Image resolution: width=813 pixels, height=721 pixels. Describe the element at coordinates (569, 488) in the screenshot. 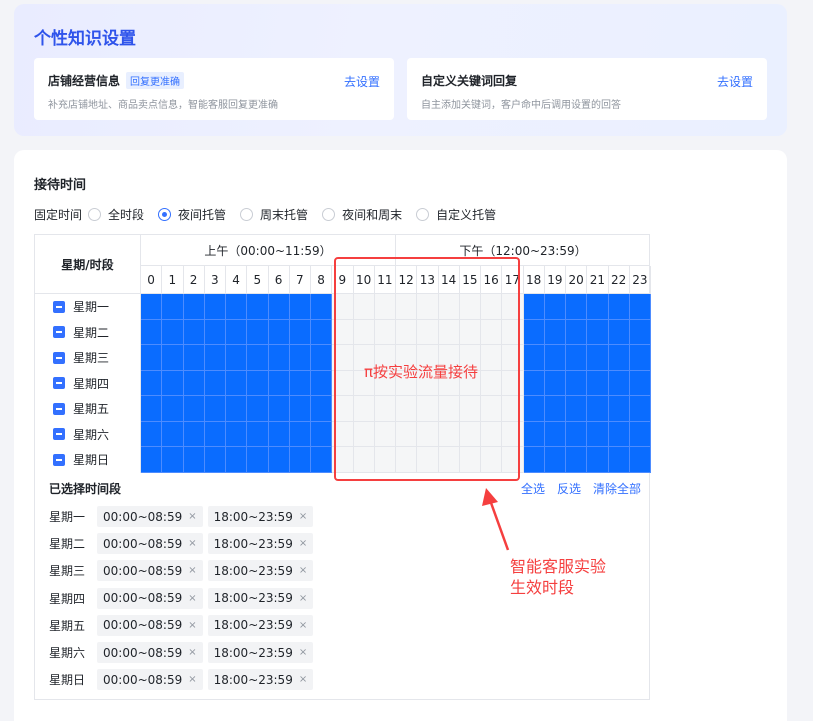

I see `invert-selection-link: 反选` at that location.